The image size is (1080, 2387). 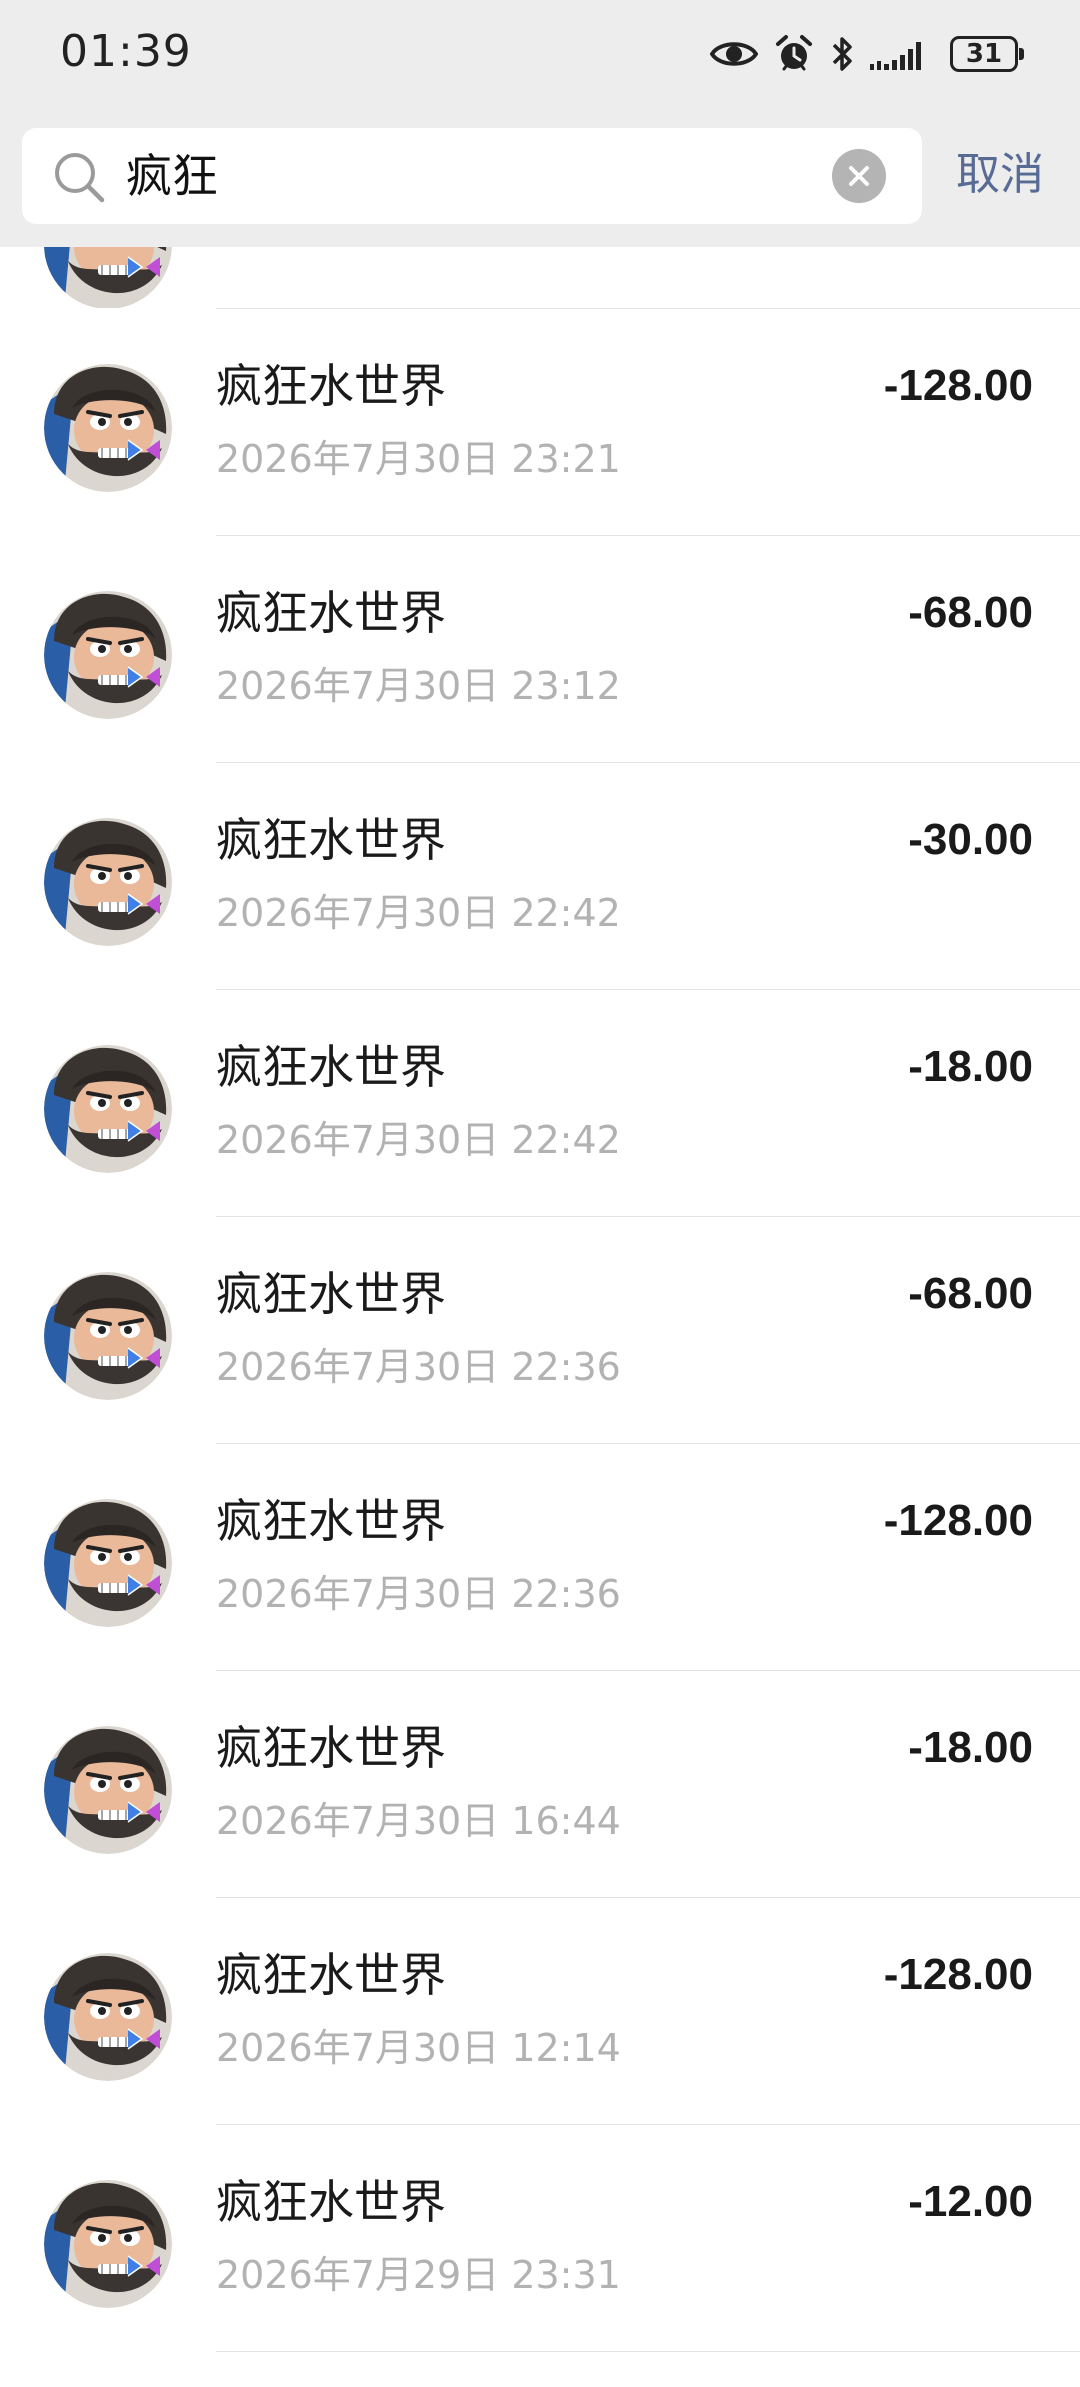 What do you see at coordinates (540, 2237) in the screenshot?
I see `transaction-row: 疯狂水世界 2026年7月29日 23:31 -12.00` at bounding box center [540, 2237].